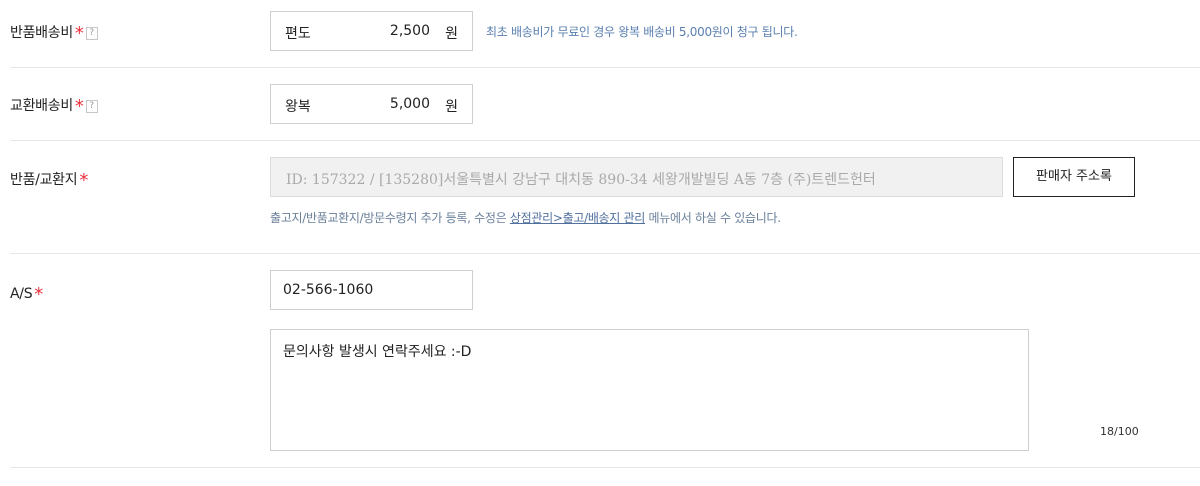 The height and width of the screenshot is (486, 1200). I want to click on return-shipping-amount: 2,500, so click(409, 31).